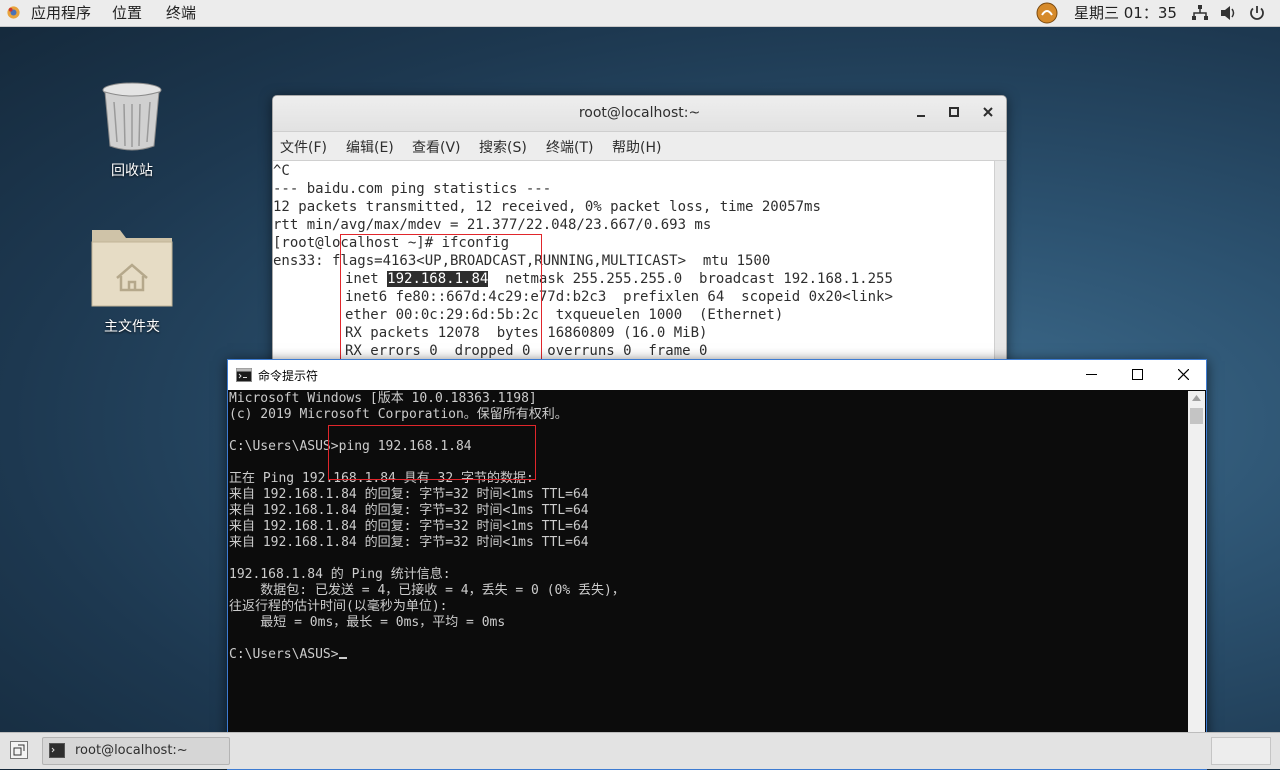  What do you see at coordinates (13, 12) in the screenshot?
I see `apps-menu-icon` at bounding box center [13, 12].